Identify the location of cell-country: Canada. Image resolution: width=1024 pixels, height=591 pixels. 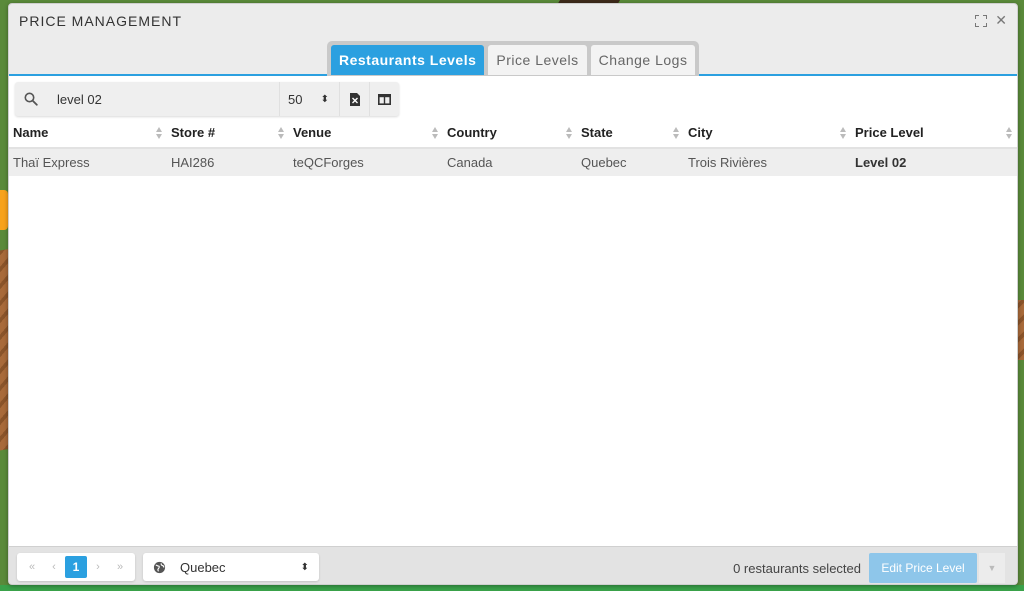
(510, 162).